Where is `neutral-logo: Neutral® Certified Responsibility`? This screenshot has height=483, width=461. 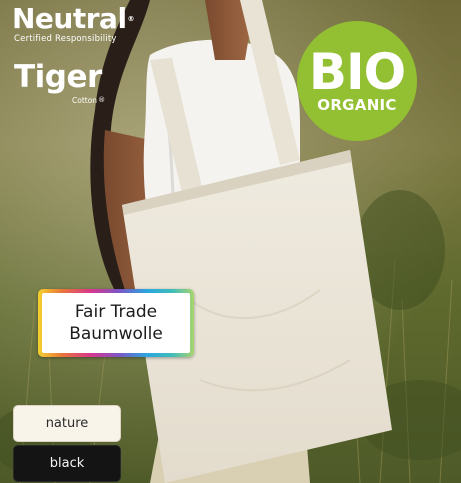
neutral-logo: Neutral® Certified Responsibility is located at coordinates (73, 23).